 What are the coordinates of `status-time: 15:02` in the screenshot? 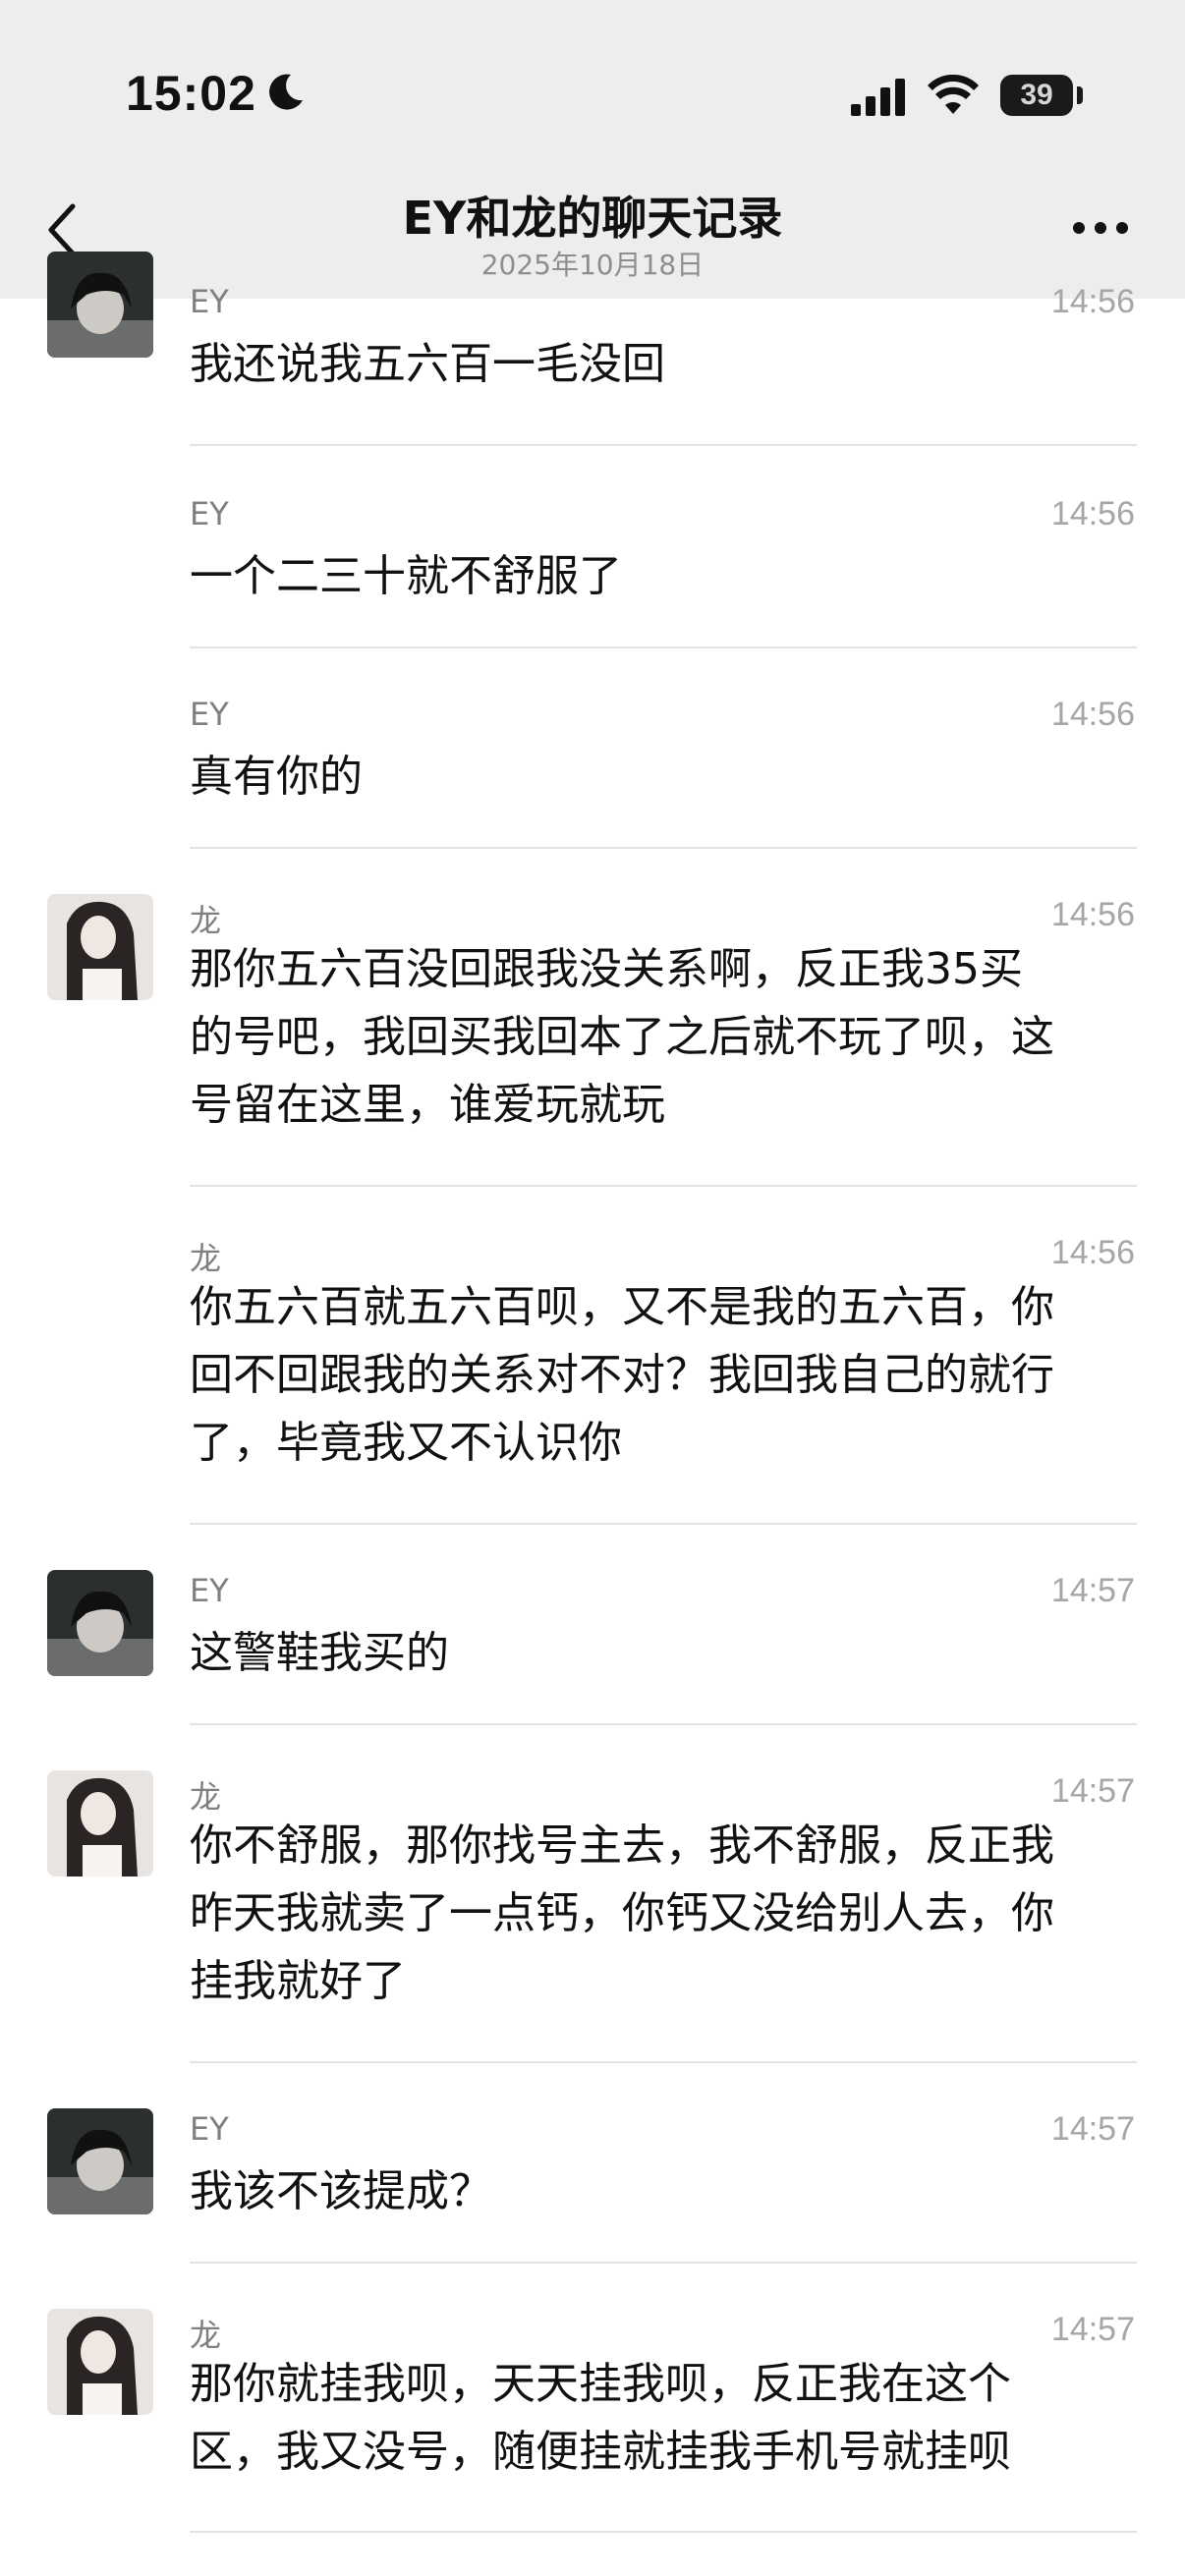 It's located at (191, 93).